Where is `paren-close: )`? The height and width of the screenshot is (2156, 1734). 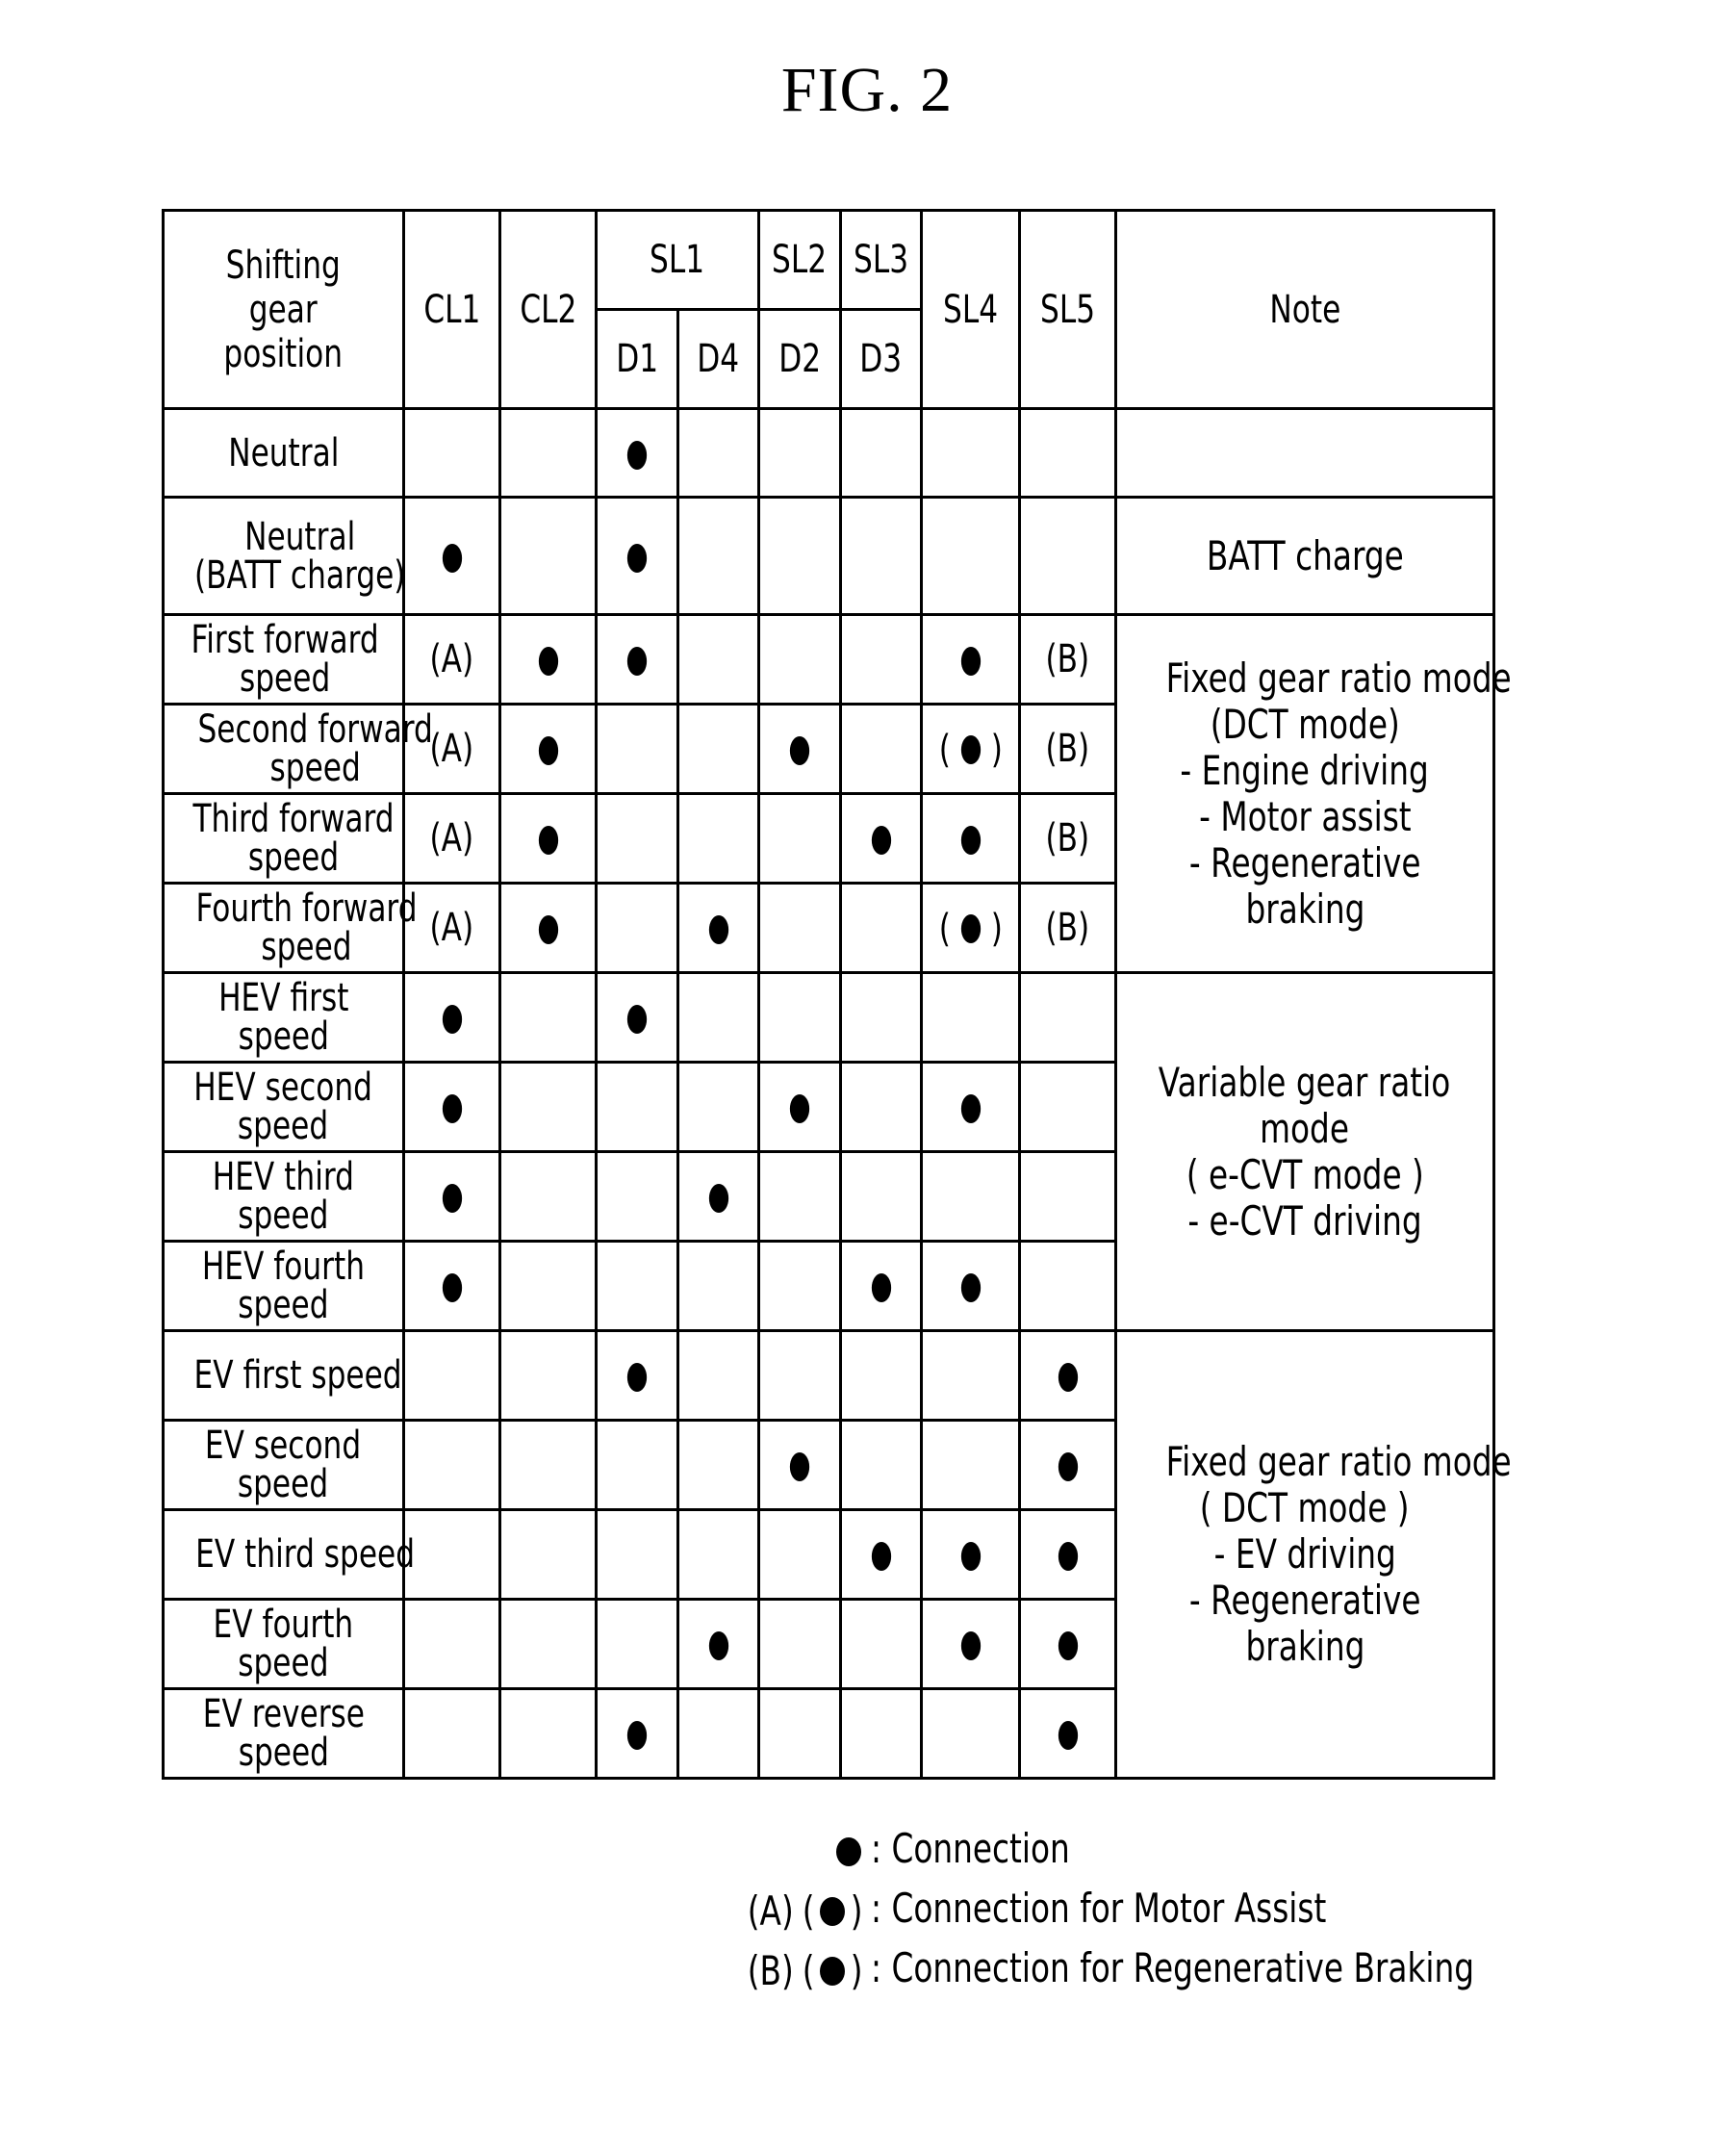 paren-close: ) is located at coordinates (997, 929).